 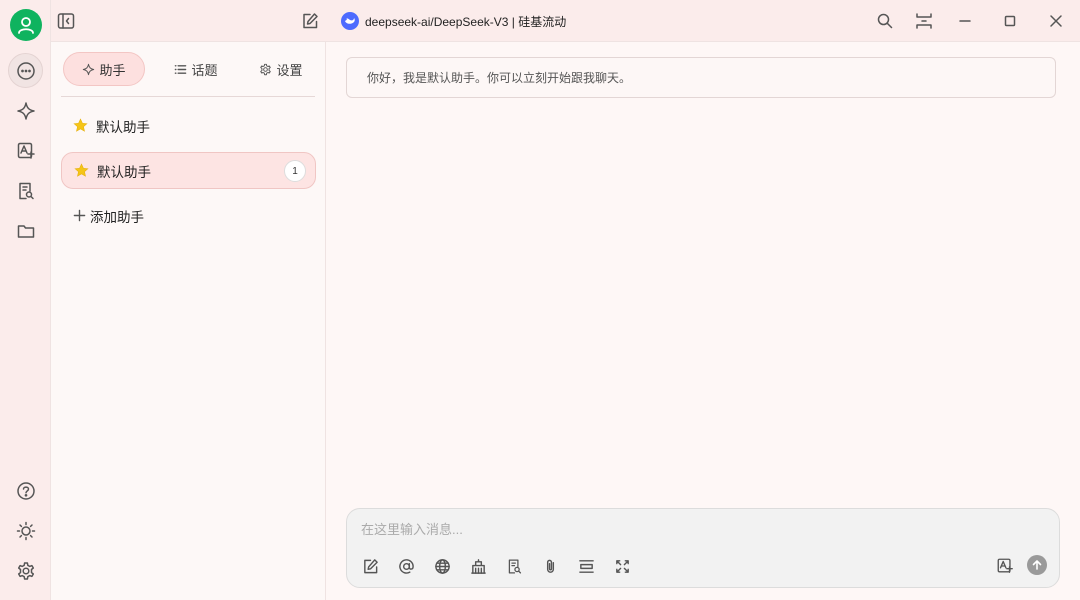 I want to click on at-sign-icon, so click(x=406, y=566).